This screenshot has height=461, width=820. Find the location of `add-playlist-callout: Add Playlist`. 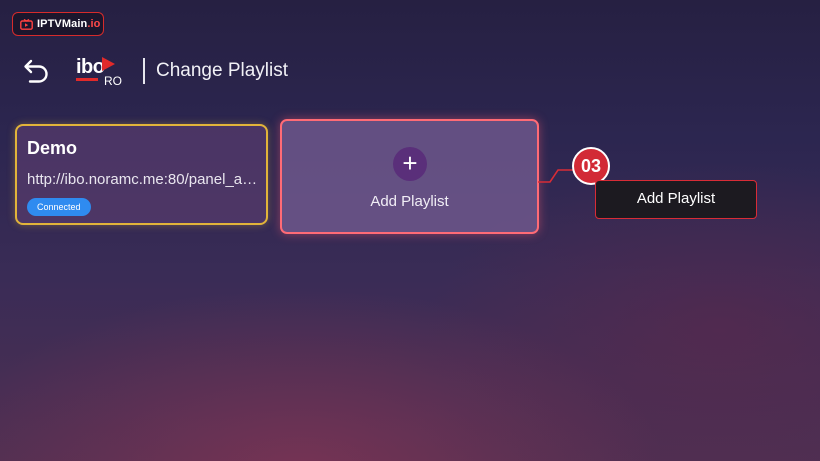

add-playlist-callout: Add Playlist is located at coordinates (676, 199).